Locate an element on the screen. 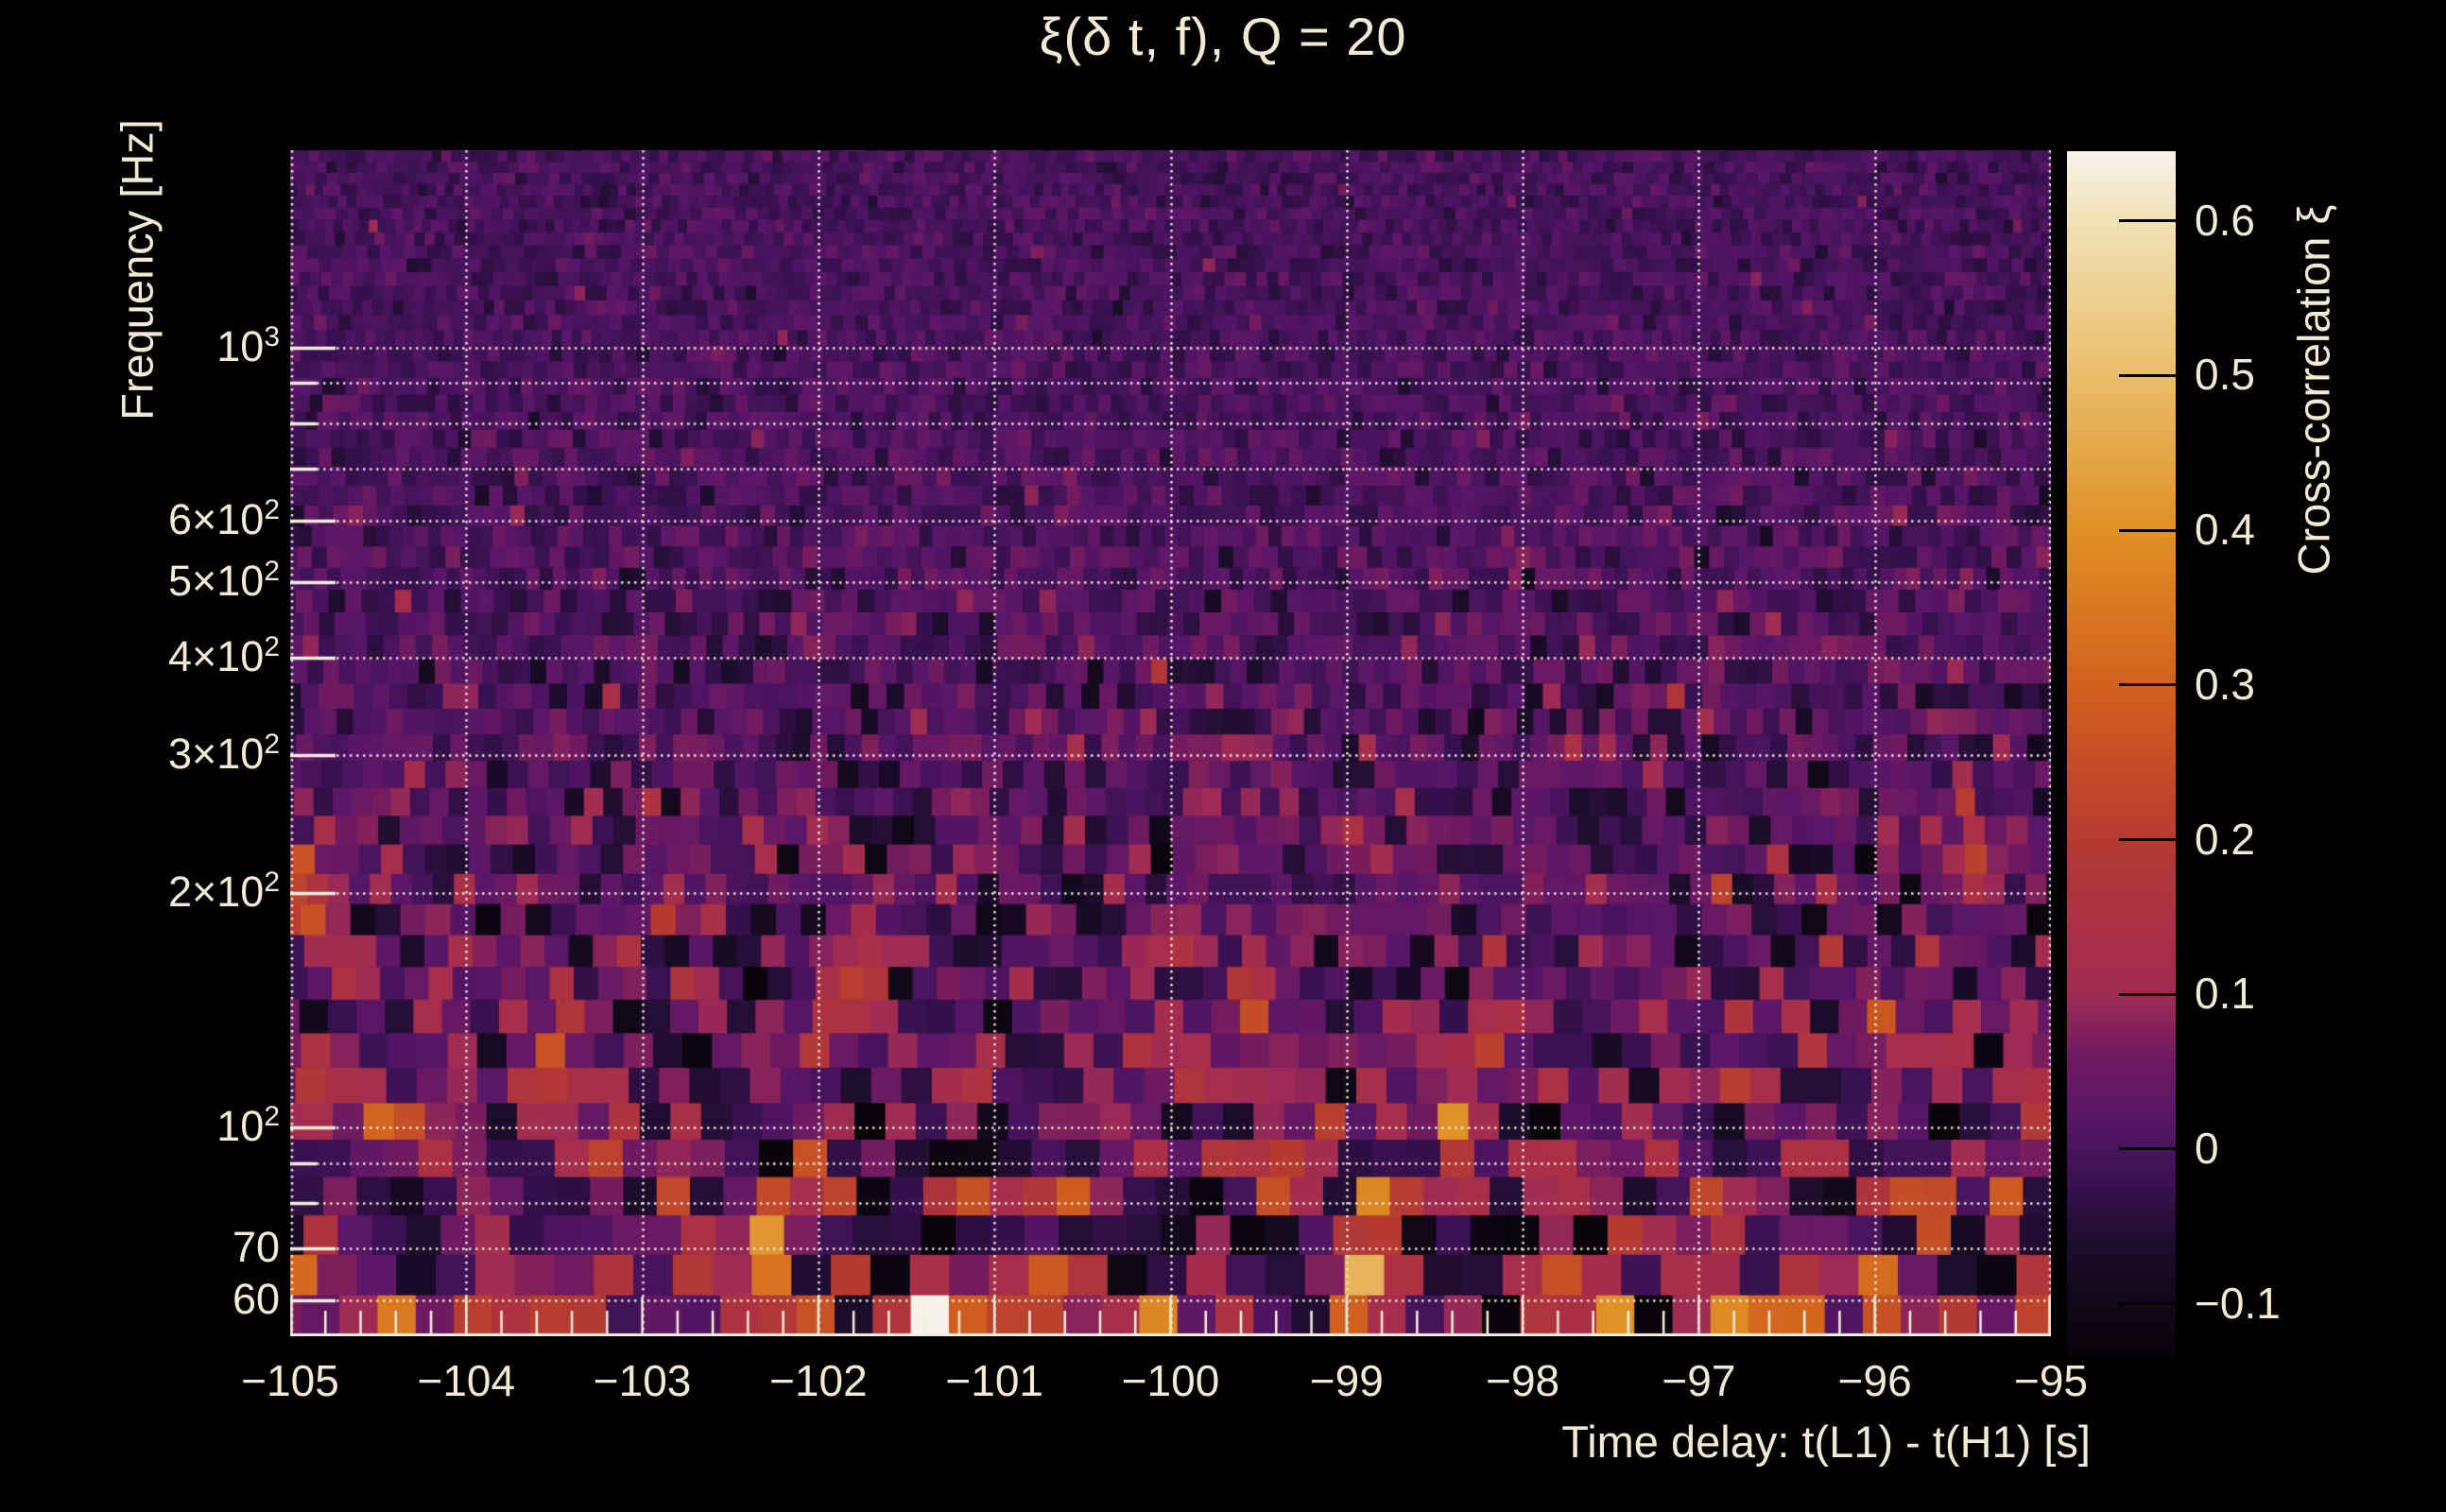 The height and width of the screenshot is (1512, 2446). colorbar-tick-label: 0.3 is located at coordinates (2225, 684).